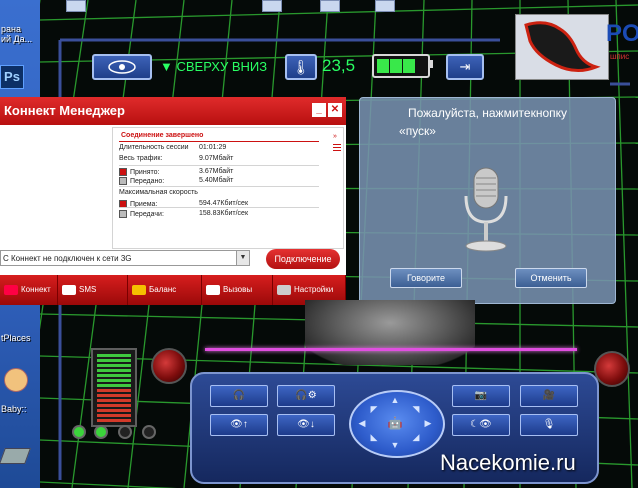 This screenshot has height=488, width=638. I want to click on window-titlebar: Коннект Менеджер _ ✕, so click(173, 111).